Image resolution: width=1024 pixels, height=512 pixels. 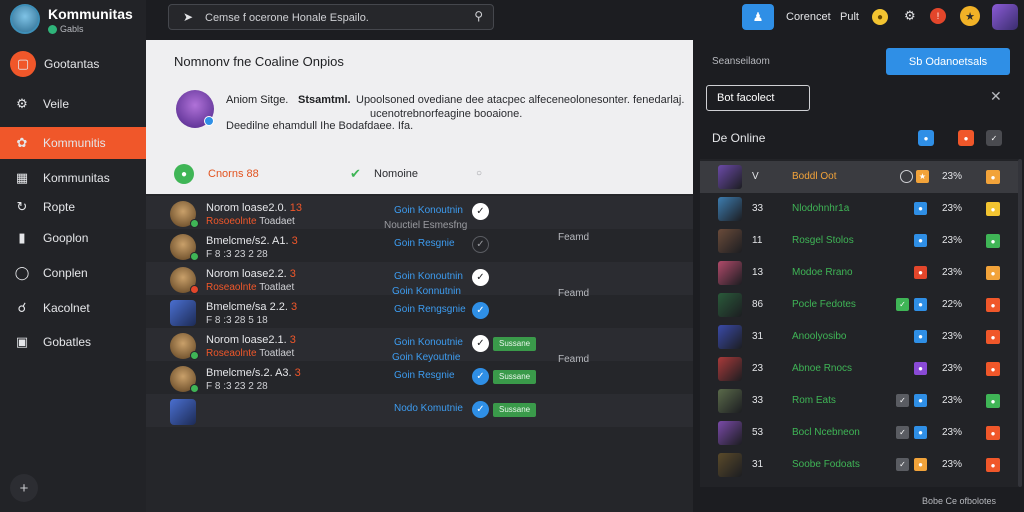 I want to click on notification-button: ♟, so click(x=758, y=17).